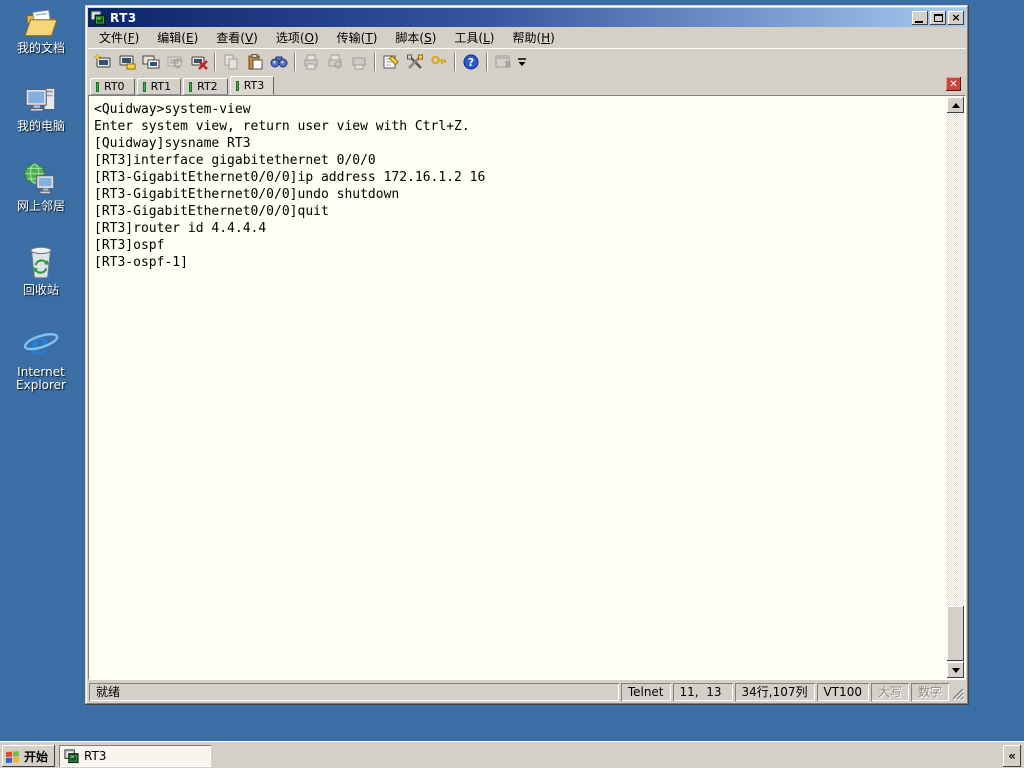  What do you see at coordinates (41, 262) in the screenshot?
I see `recycle-bin-icon` at bounding box center [41, 262].